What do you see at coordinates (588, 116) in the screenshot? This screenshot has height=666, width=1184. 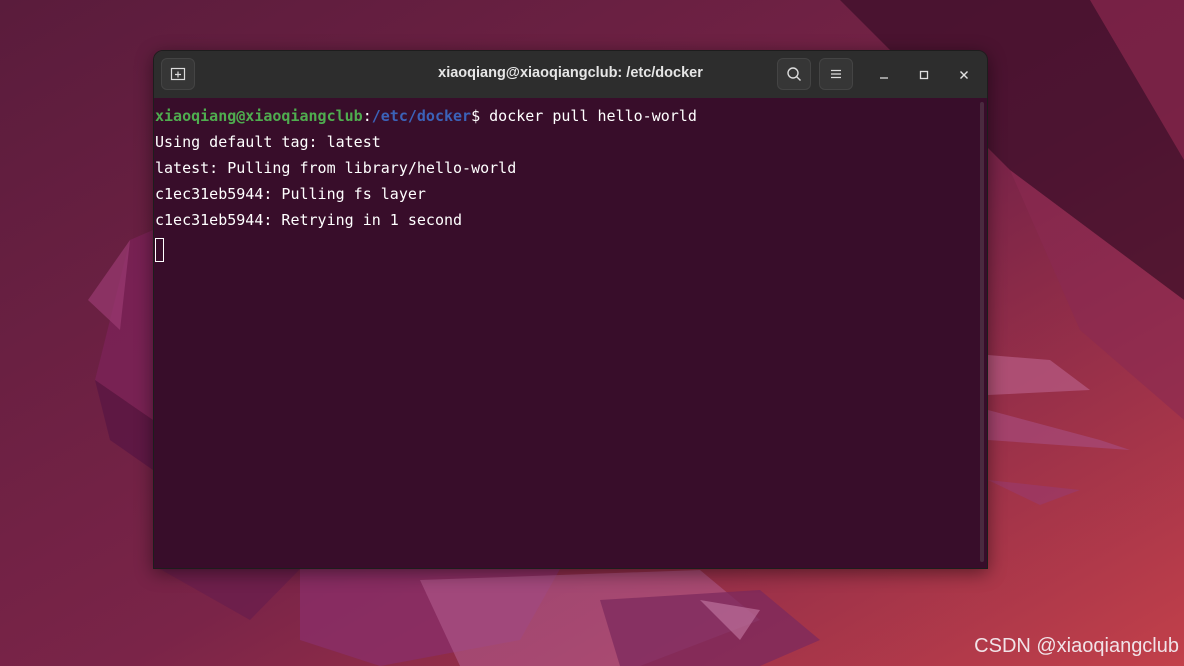 I see `command-text: docker pull hello-world` at bounding box center [588, 116].